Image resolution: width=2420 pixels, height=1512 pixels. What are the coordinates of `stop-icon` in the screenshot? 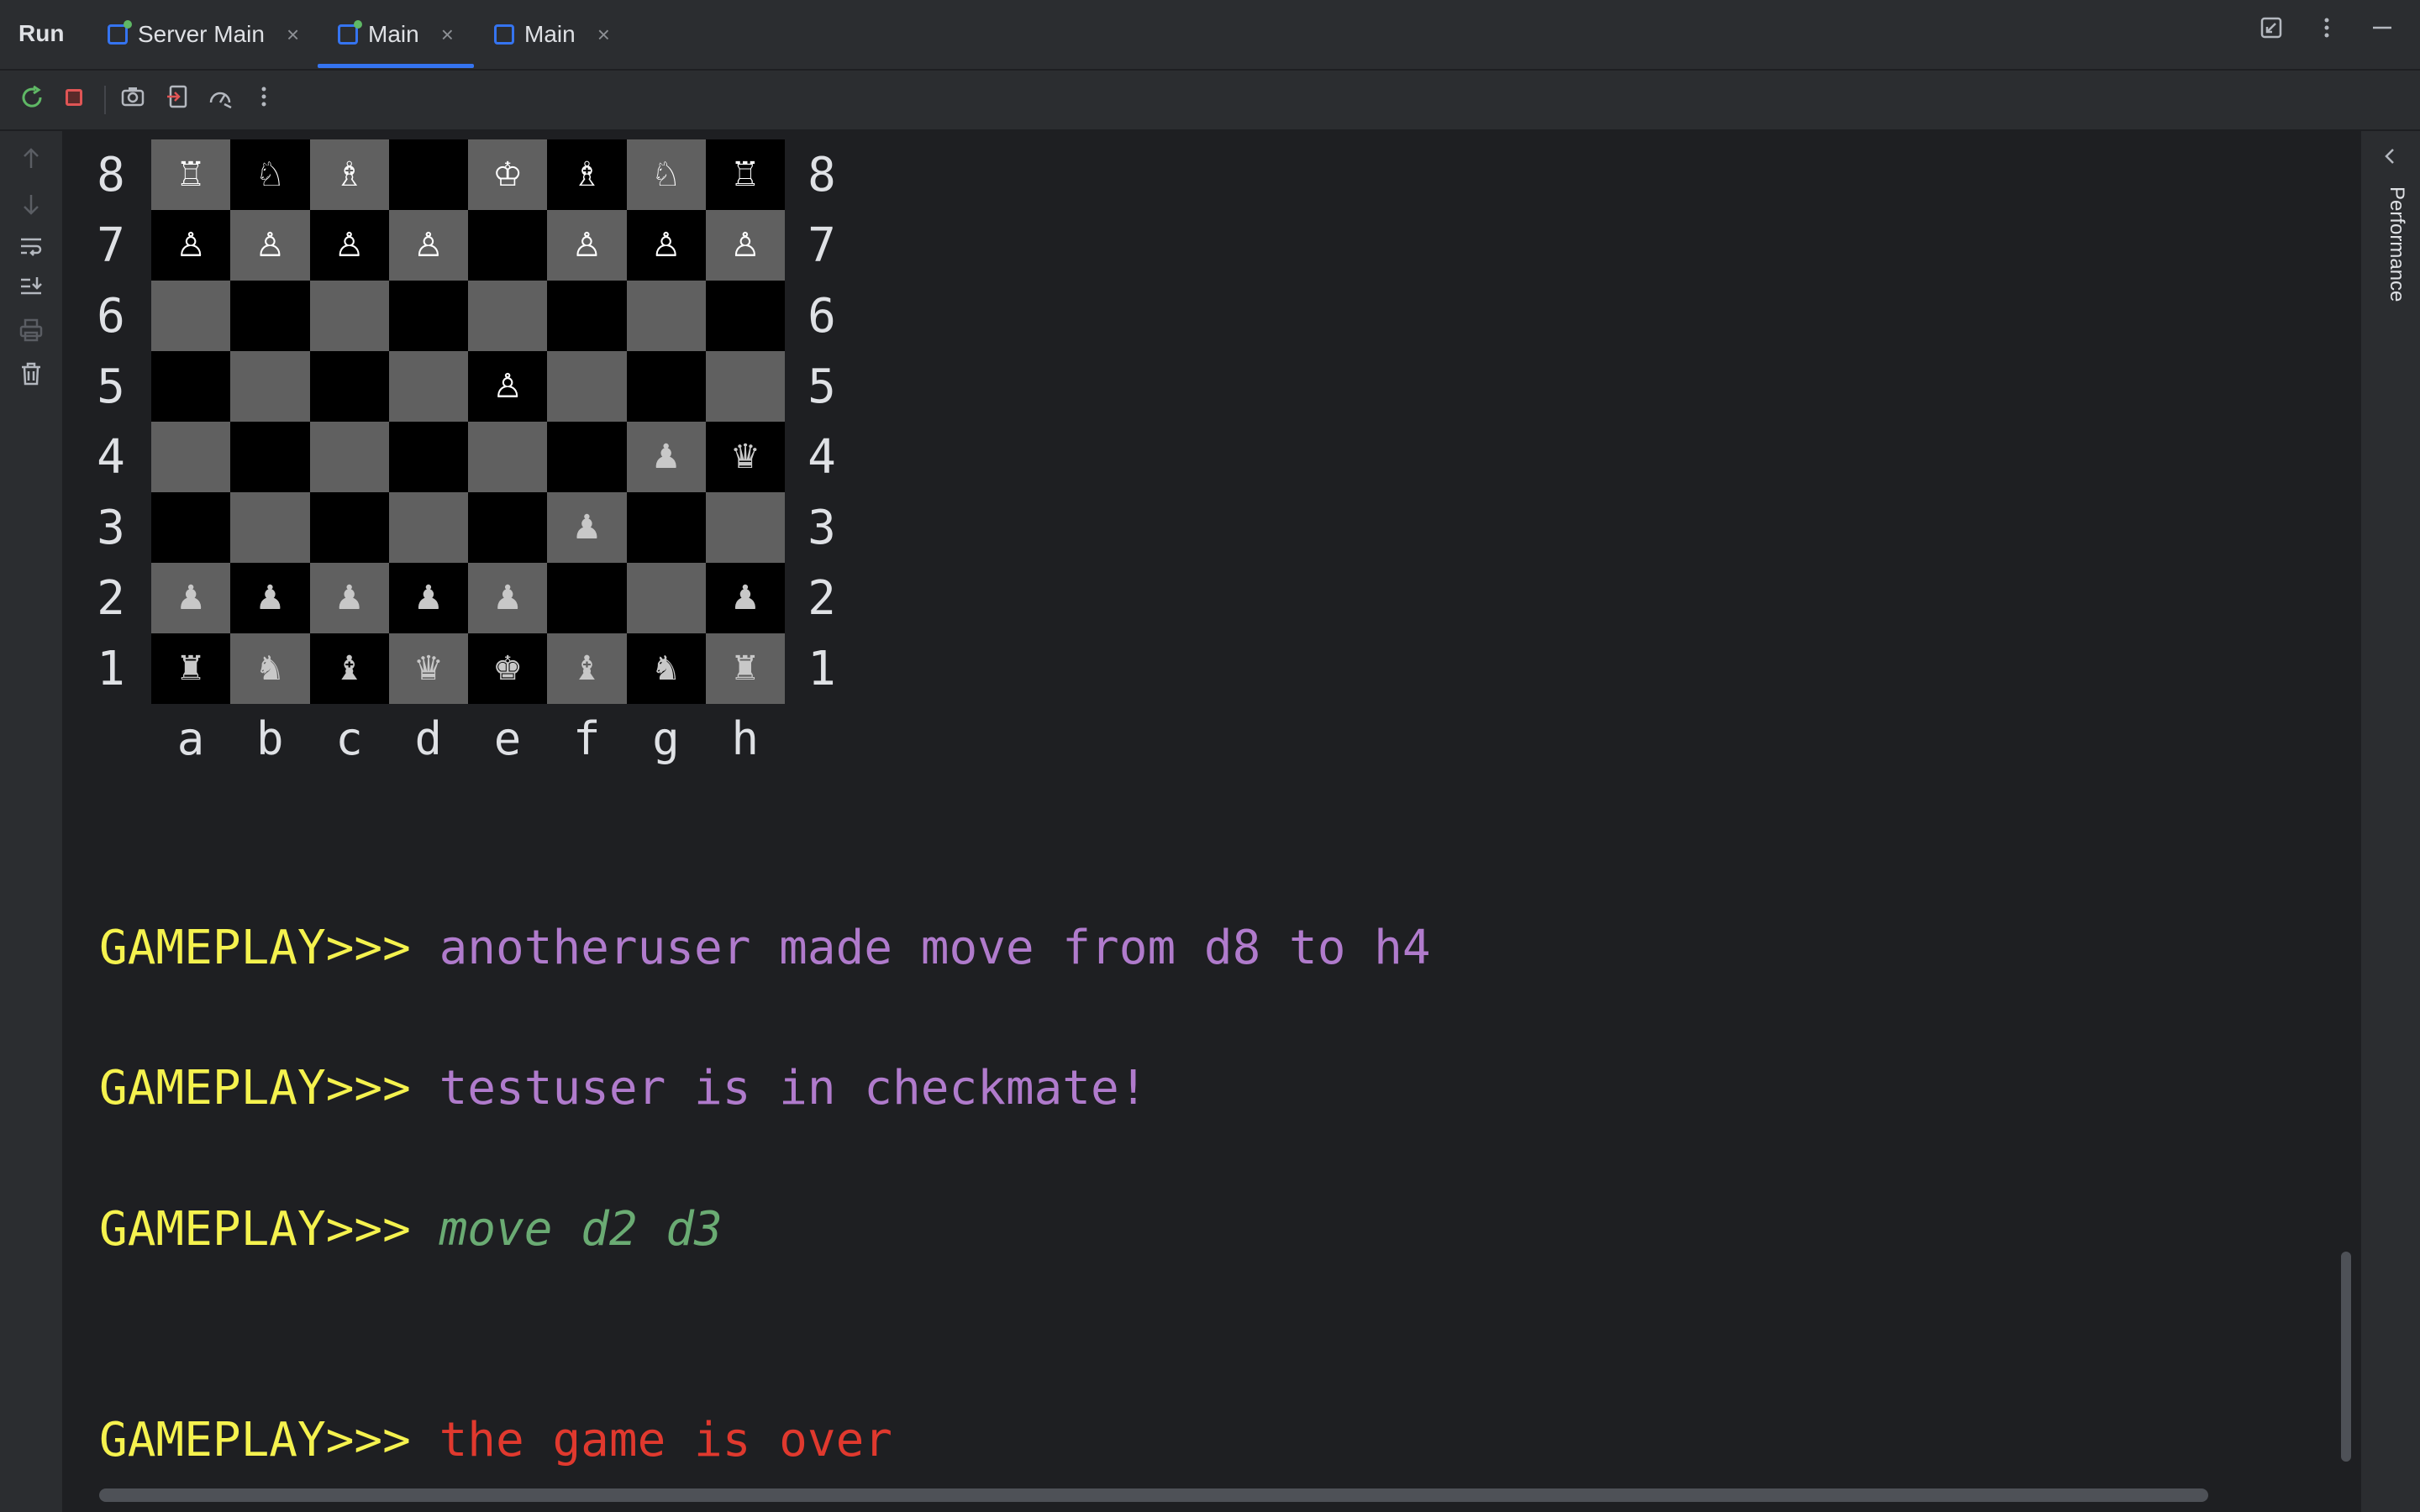 It's located at (75, 99).